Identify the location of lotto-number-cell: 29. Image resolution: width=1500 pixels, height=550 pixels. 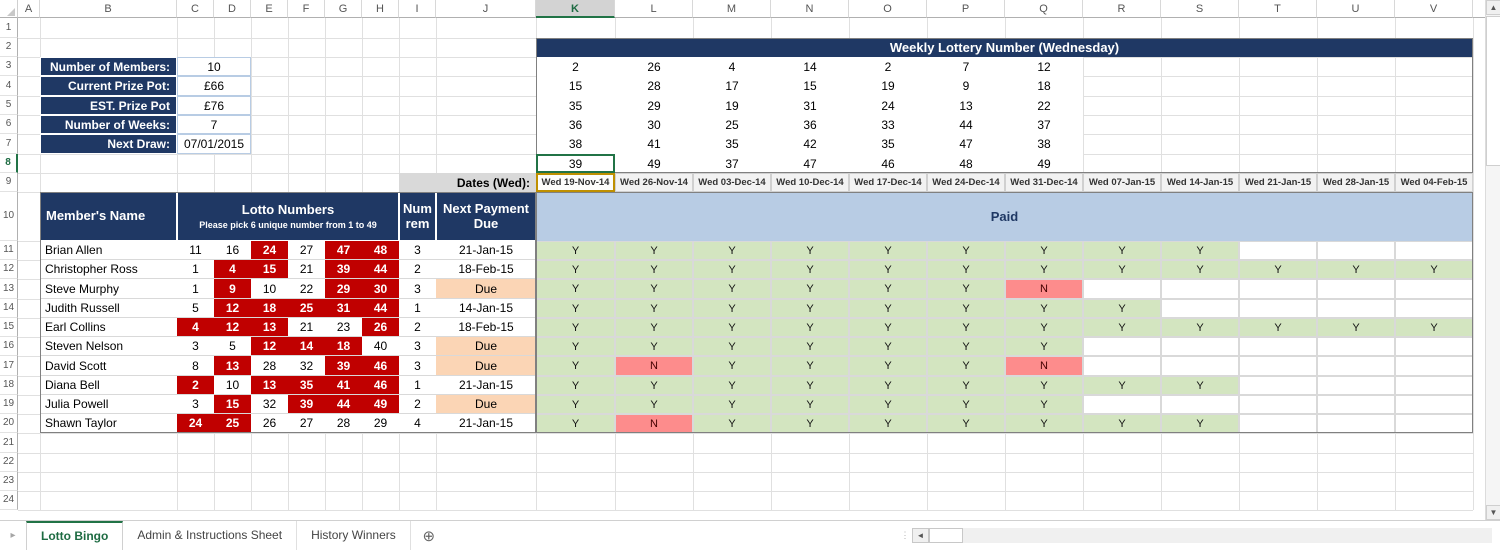
(343, 289).